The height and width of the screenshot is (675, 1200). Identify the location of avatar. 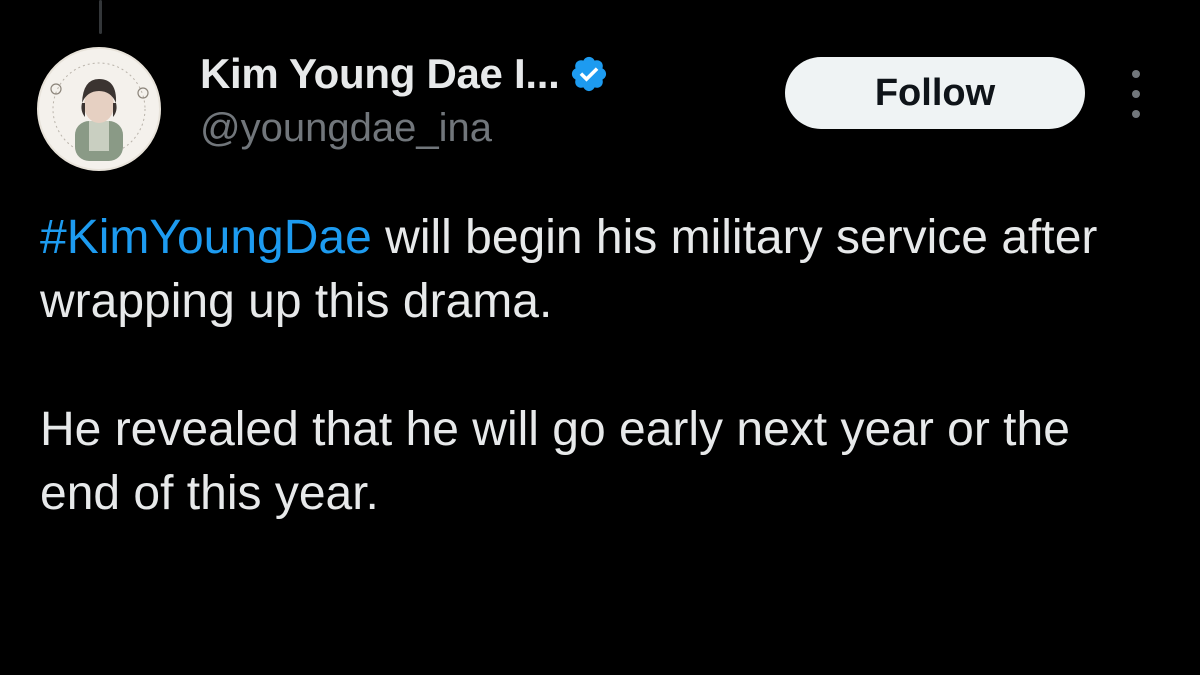
(99, 109).